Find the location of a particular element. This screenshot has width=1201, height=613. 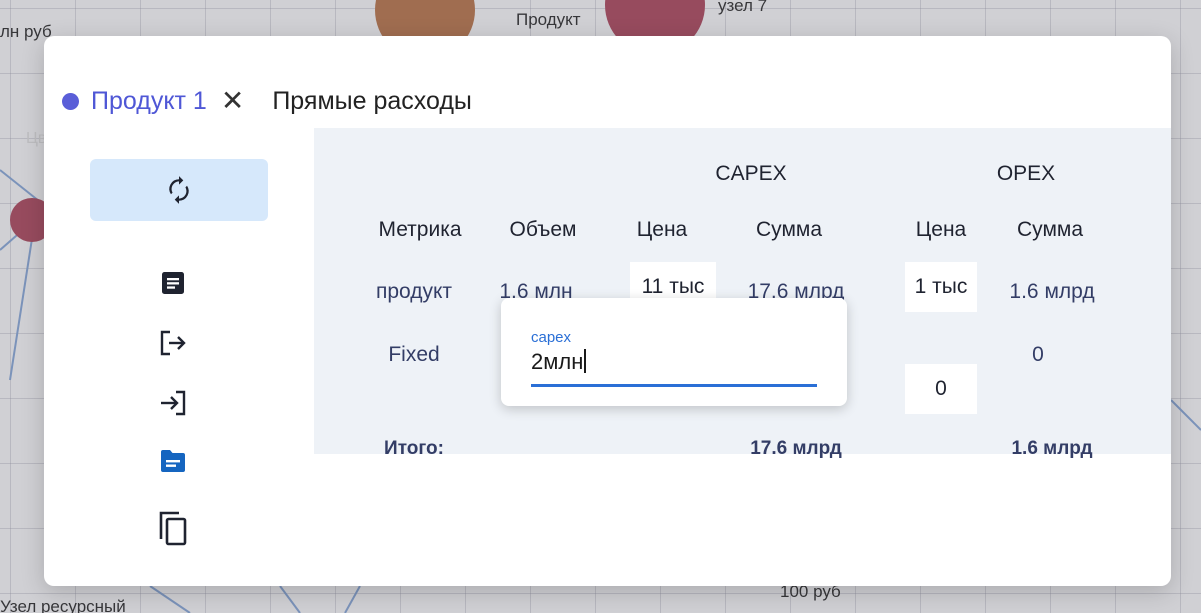

folder-icon is located at coordinates (173, 461).